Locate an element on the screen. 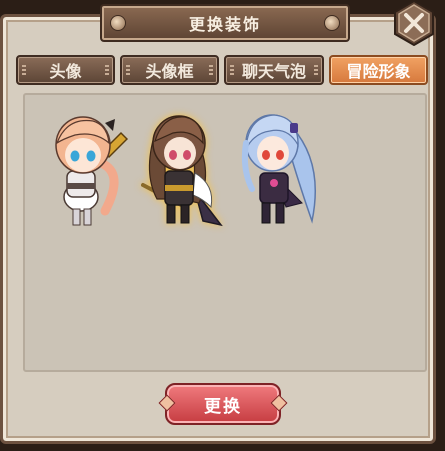  blue-ponytail-girl-avatar is located at coordinates (279, 169).